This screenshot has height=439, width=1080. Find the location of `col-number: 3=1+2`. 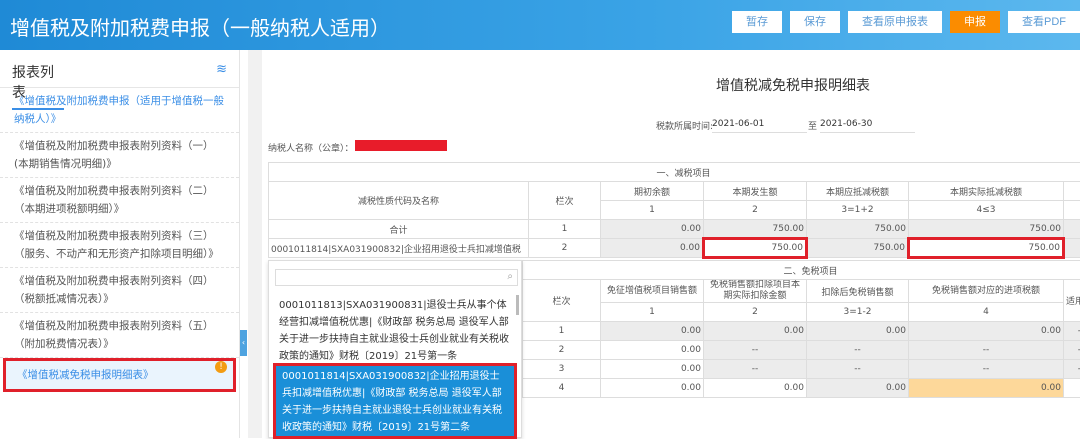

col-number: 3=1+2 is located at coordinates (858, 210).